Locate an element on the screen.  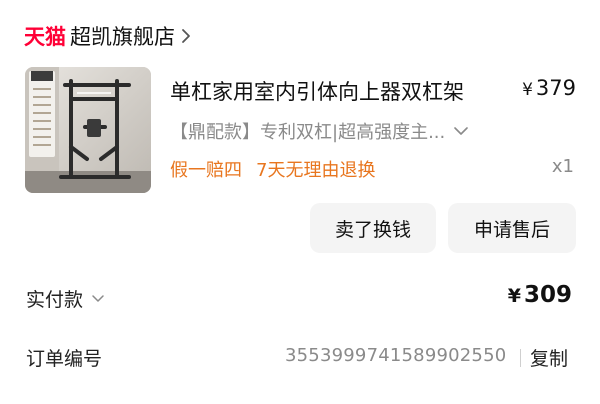
actual-payment-toggle: 实付款 is located at coordinates (65, 298).